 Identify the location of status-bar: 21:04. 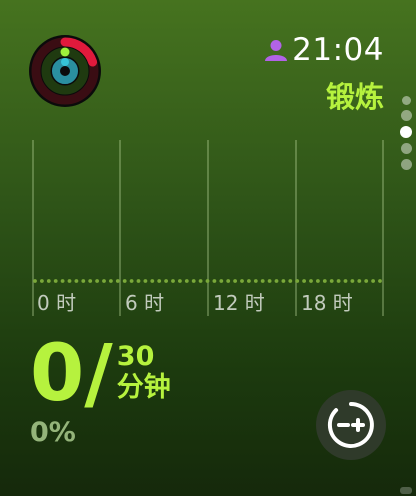
(324, 50).